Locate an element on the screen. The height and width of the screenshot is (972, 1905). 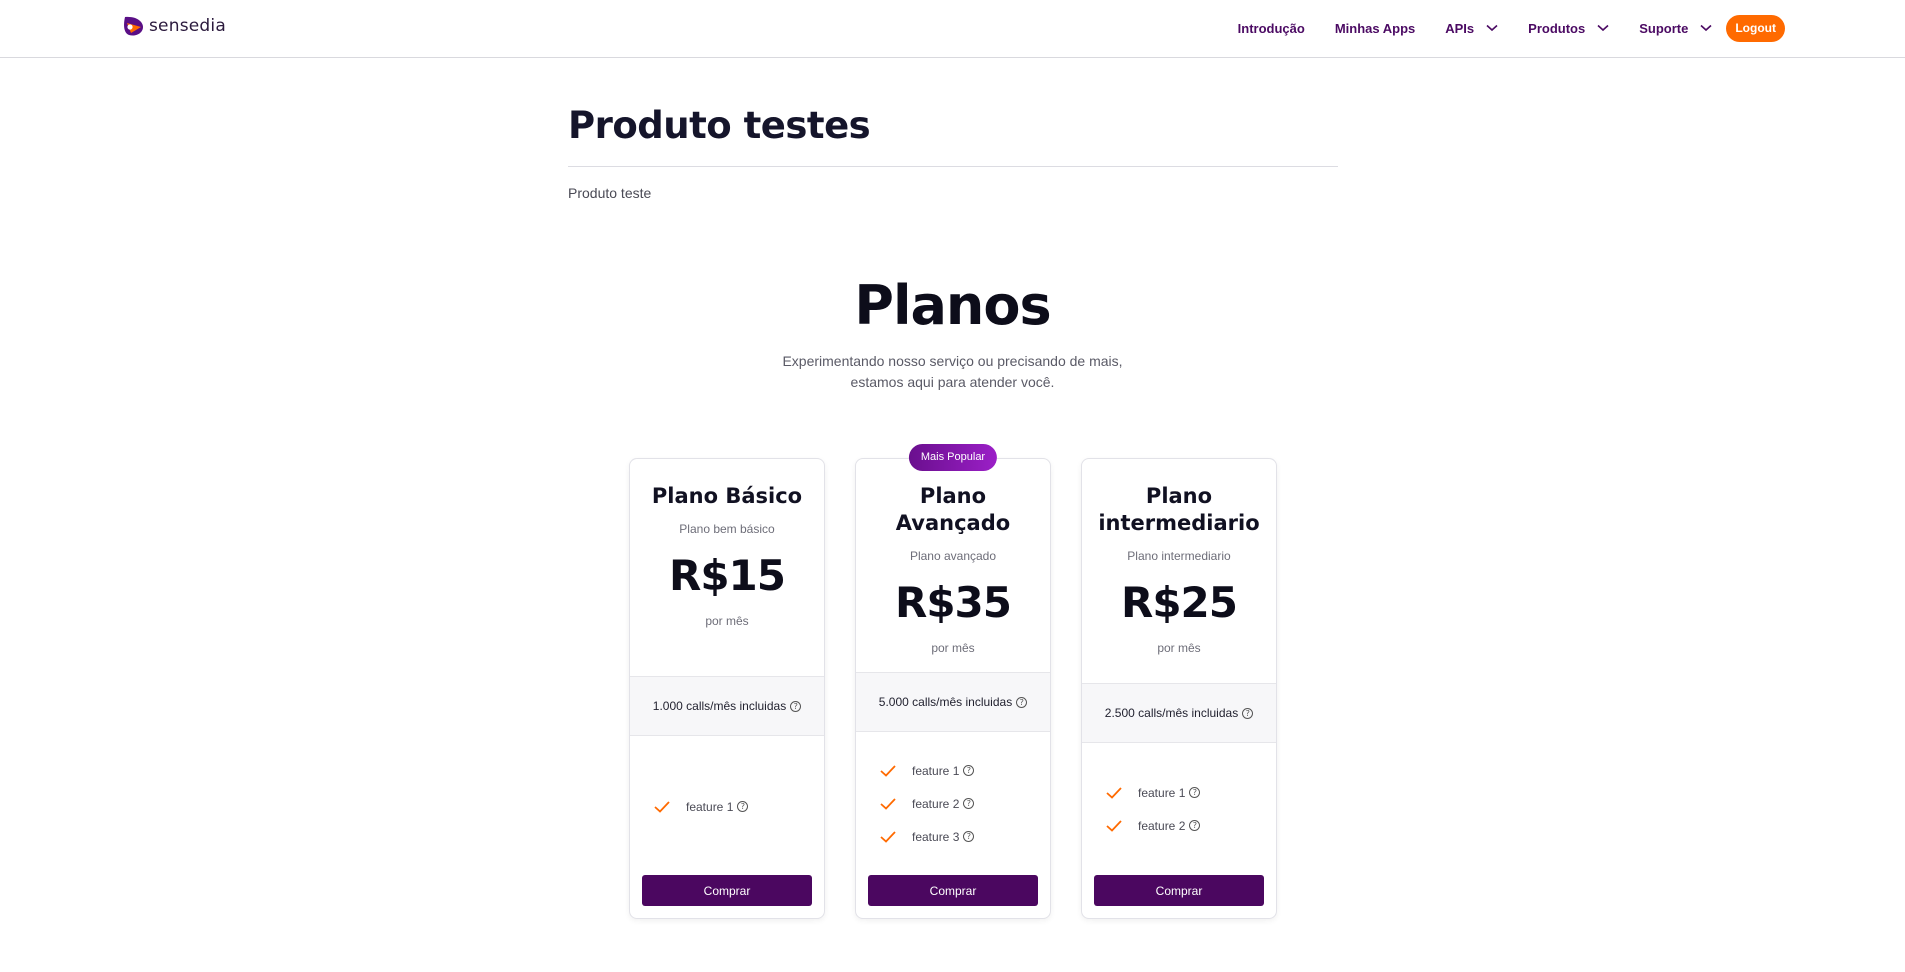
plan-features: feature 1 ? feature 2 ? is located at coordinates (1186, 809).